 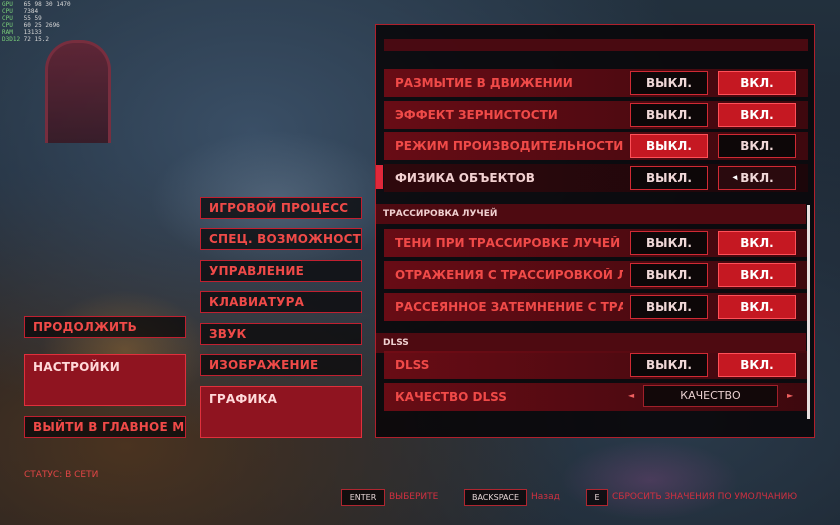 What do you see at coordinates (78, 91) in the screenshot?
I see `background-archway` at bounding box center [78, 91].